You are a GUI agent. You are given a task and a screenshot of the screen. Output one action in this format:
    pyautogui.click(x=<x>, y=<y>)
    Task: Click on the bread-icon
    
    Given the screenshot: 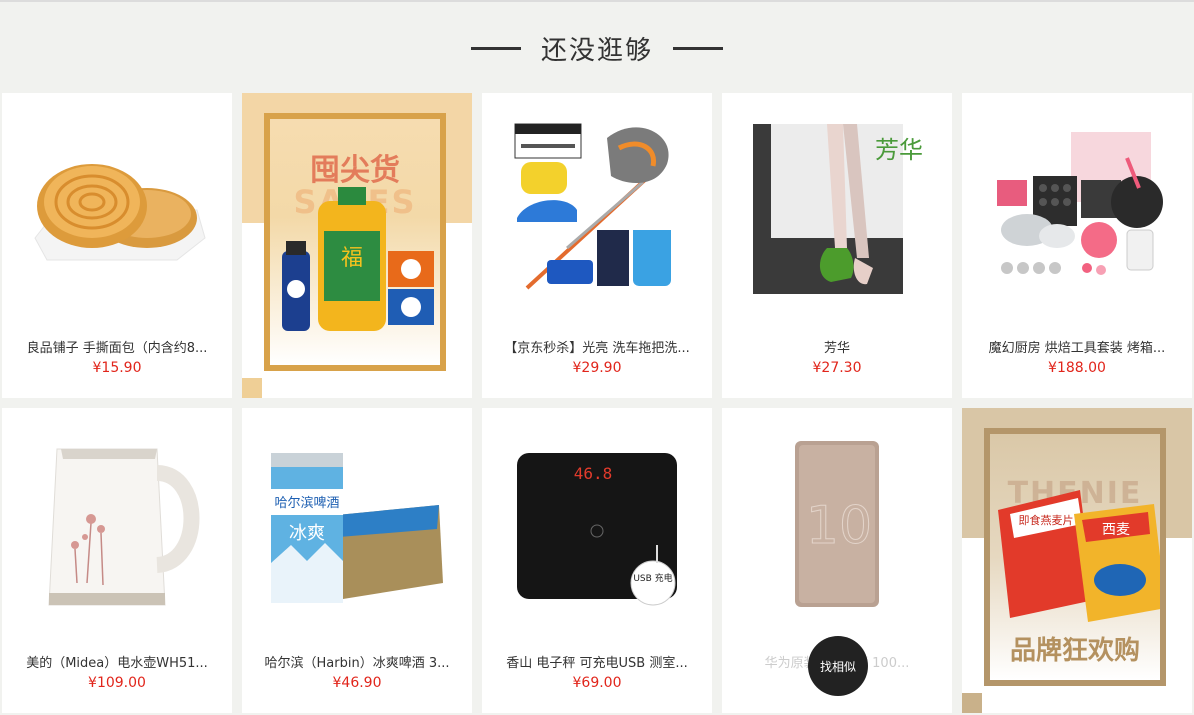 What is the action you would take?
    pyautogui.click(x=117, y=208)
    